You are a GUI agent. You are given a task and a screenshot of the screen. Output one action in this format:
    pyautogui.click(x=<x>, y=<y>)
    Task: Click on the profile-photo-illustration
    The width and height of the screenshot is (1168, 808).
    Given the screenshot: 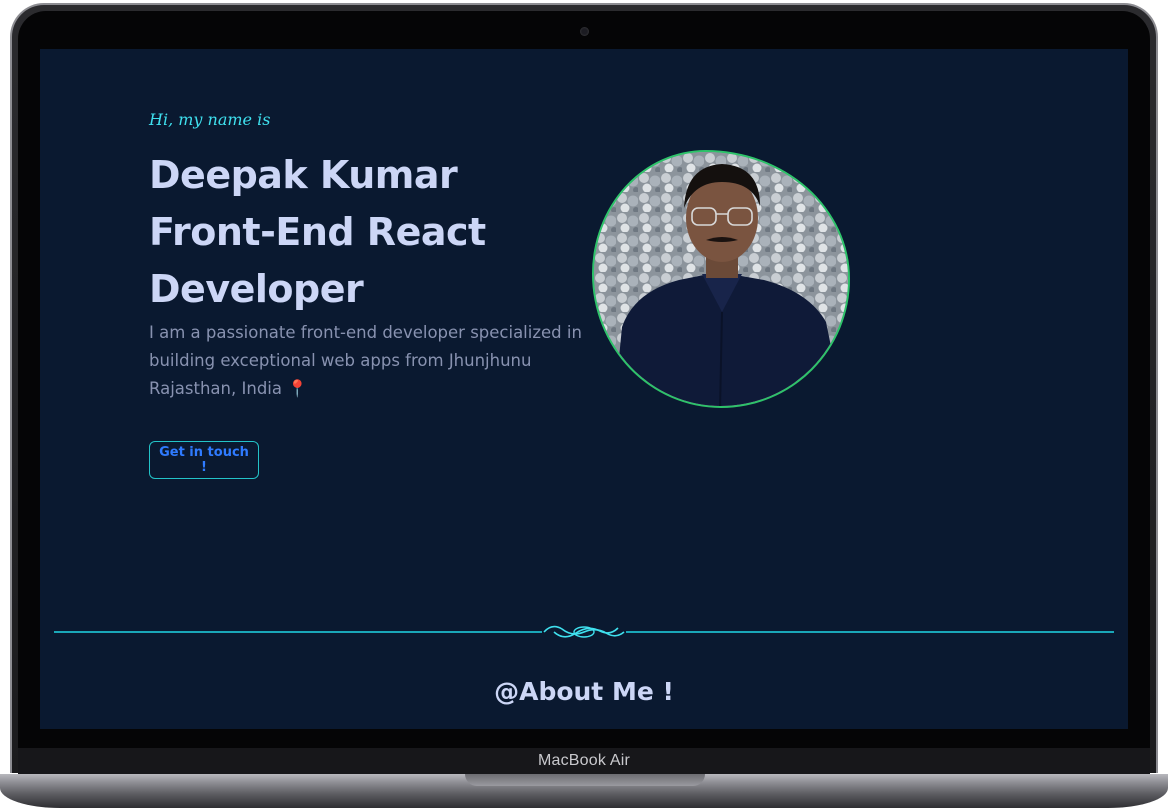 What is the action you would take?
    pyautogui.click(x=721, y=279)
    